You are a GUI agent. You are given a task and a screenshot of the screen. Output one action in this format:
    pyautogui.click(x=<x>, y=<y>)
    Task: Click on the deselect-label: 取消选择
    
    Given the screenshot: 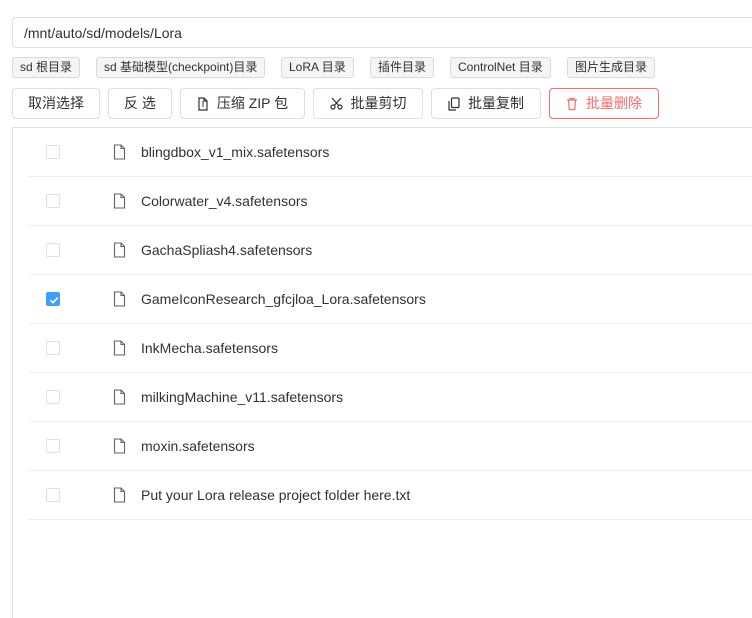 What is the action you would take?
    pyautogui.click(x=56, y=103)
    